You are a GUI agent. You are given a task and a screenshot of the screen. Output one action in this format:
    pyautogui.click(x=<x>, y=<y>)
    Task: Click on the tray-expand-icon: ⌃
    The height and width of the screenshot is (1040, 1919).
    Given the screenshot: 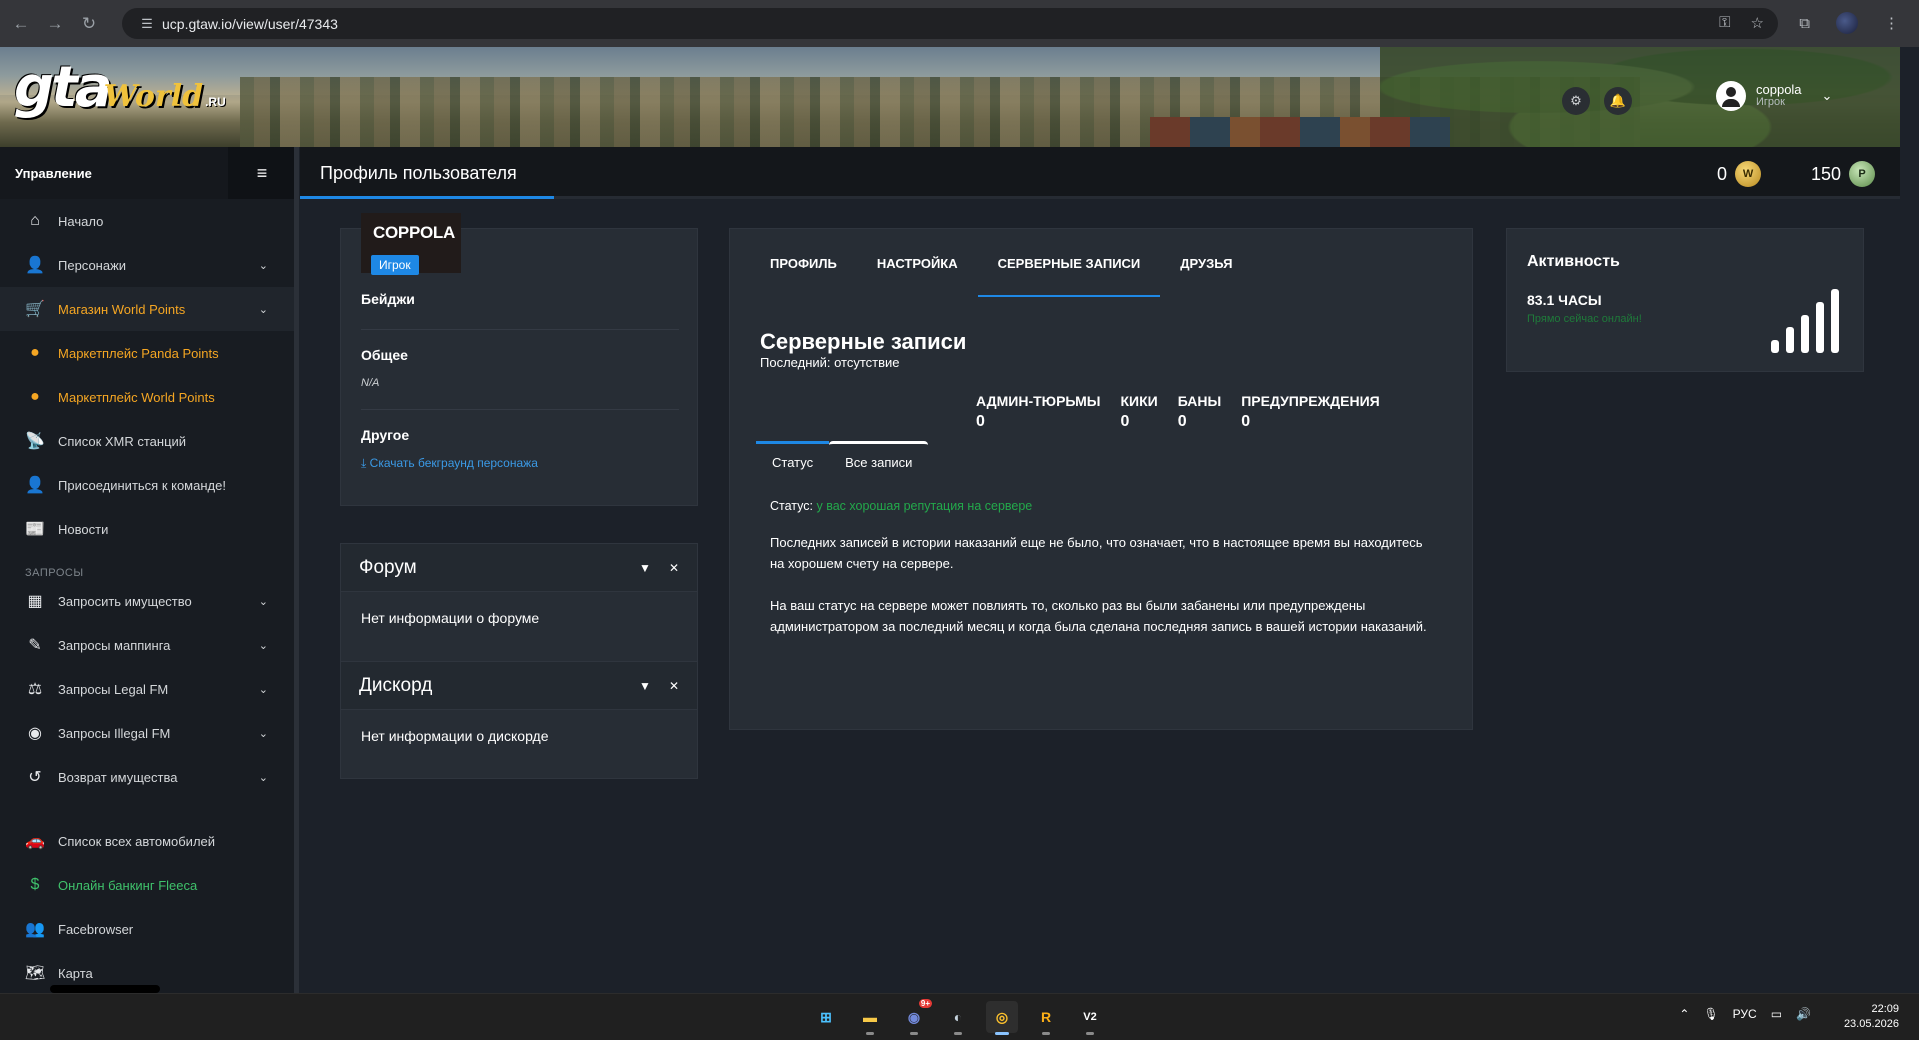 What is the action you would take?
    pyautogui.click(x=1684, y=1014)
    